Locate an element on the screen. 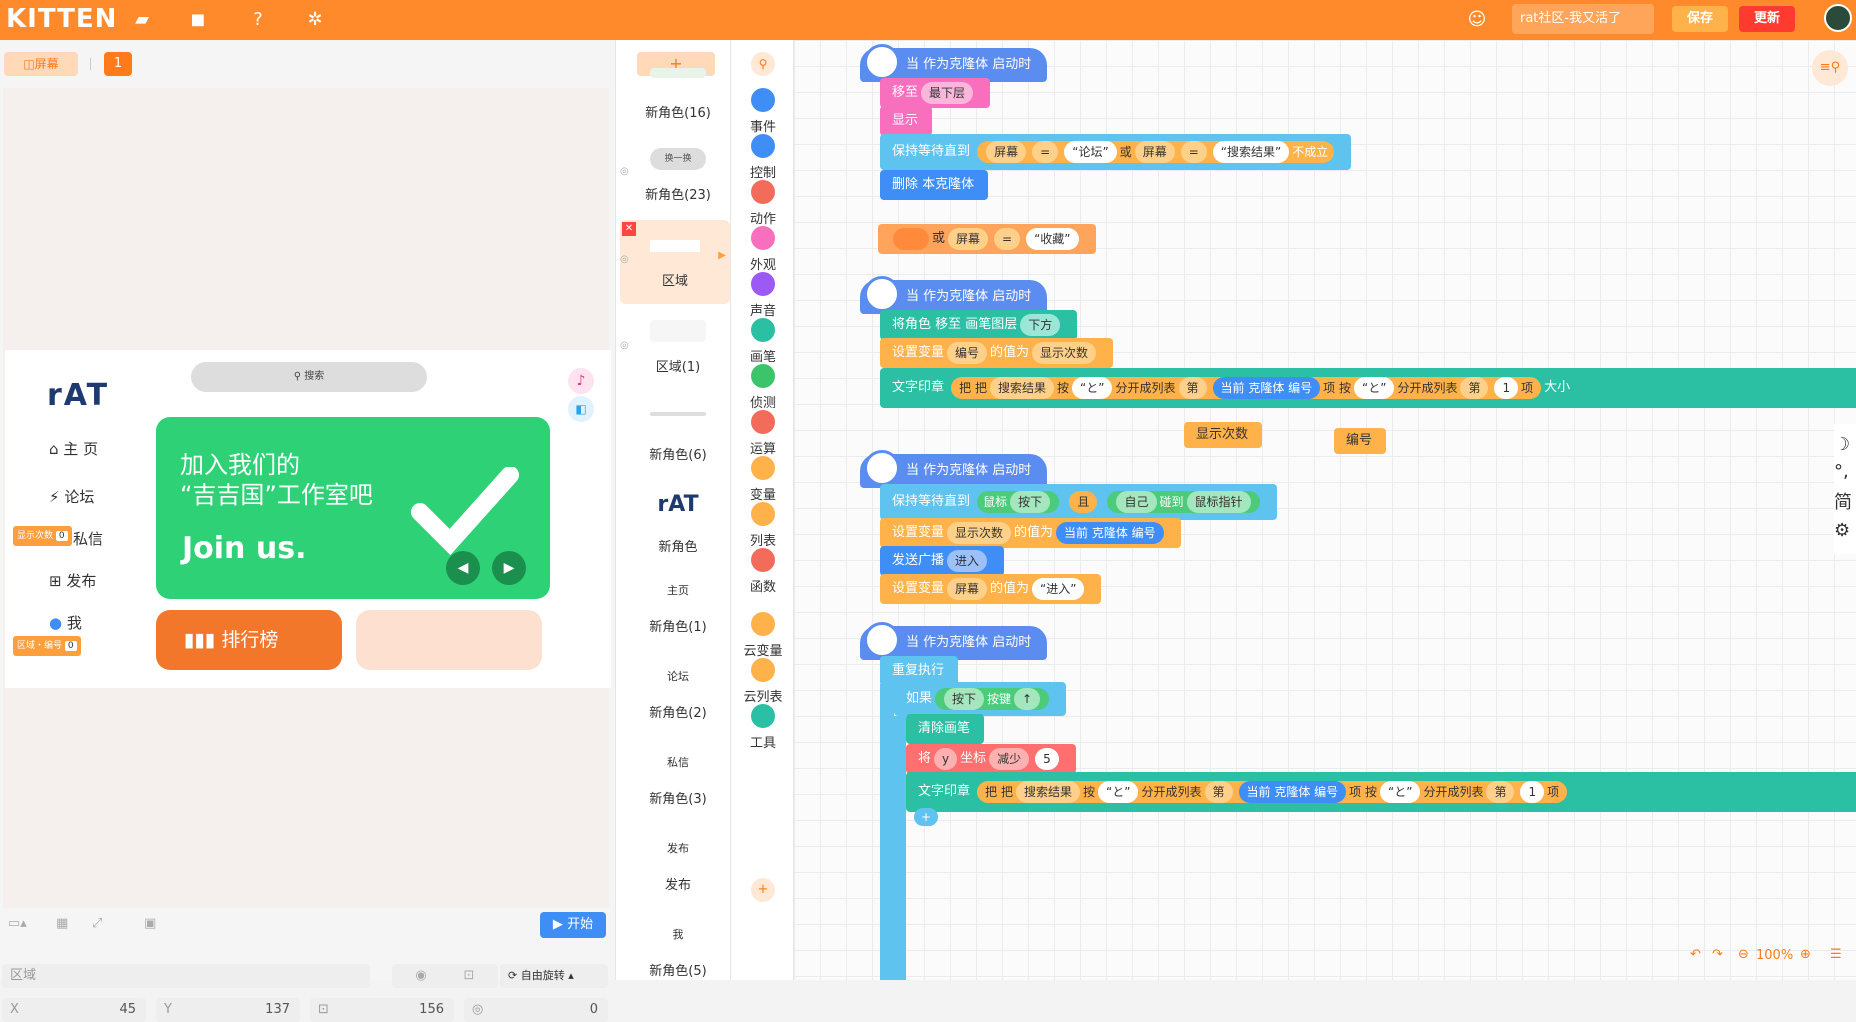 This screenshot has height=1022, width=1856. sprite-item: 私信 新角色(3) is located at coordinates (678, 778).